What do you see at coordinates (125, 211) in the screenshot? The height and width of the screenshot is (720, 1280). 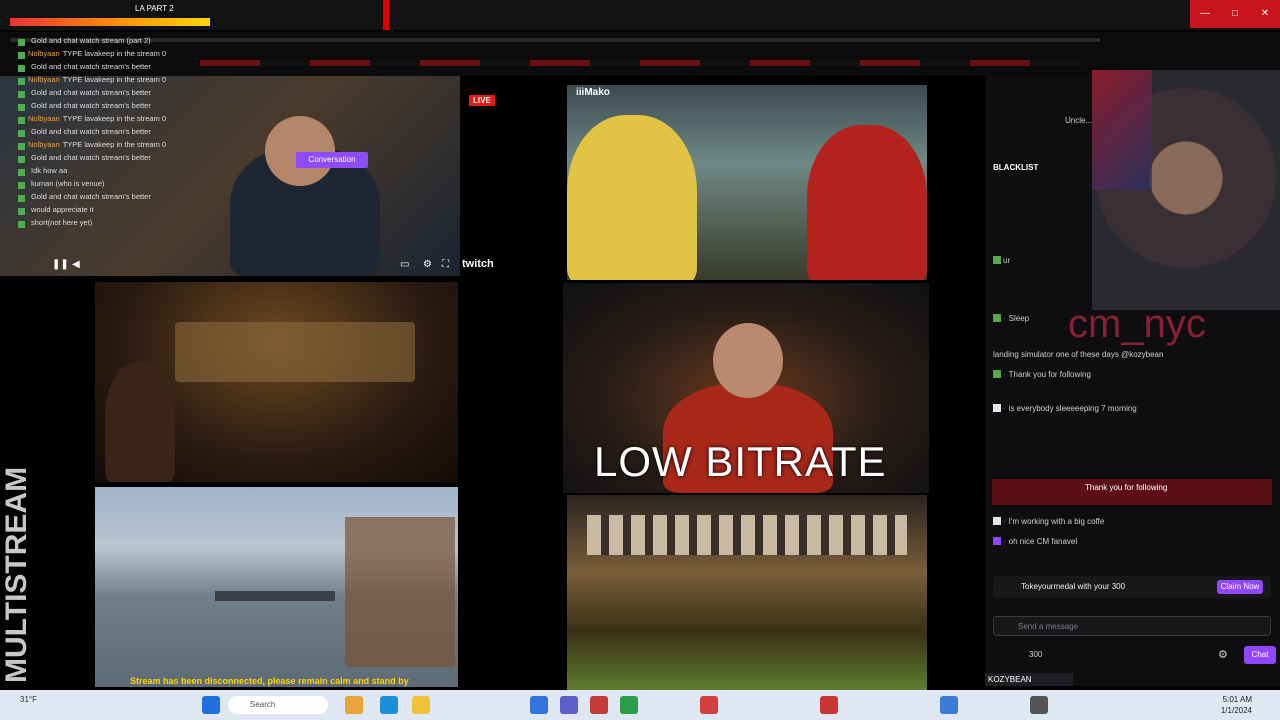 I see `overlay-chat-row: would appreciate it` at bounding box center [125, 211].